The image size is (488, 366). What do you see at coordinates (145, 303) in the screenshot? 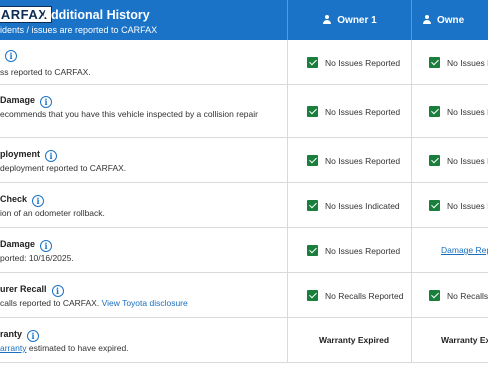
I see `toyota-disclosure-link: View Toyota disclosure` at bounding box center [145, 303].